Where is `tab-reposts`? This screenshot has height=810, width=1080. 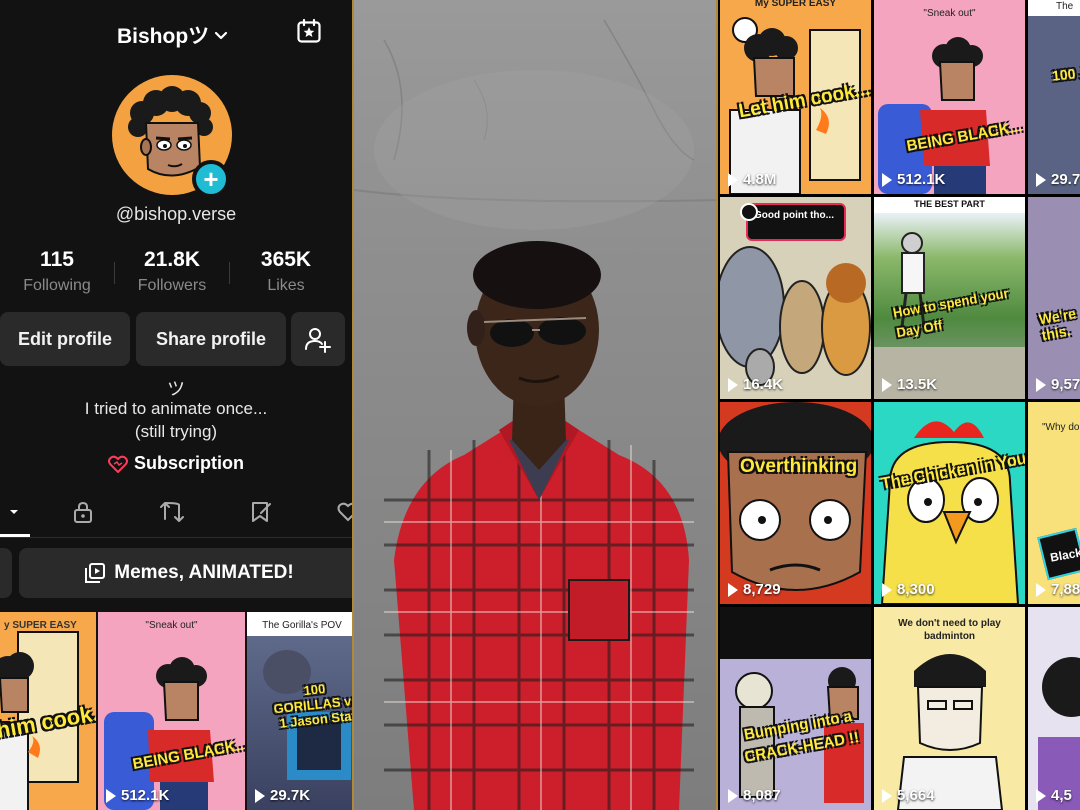 tab-reposts is located at coordinates (172, 512).